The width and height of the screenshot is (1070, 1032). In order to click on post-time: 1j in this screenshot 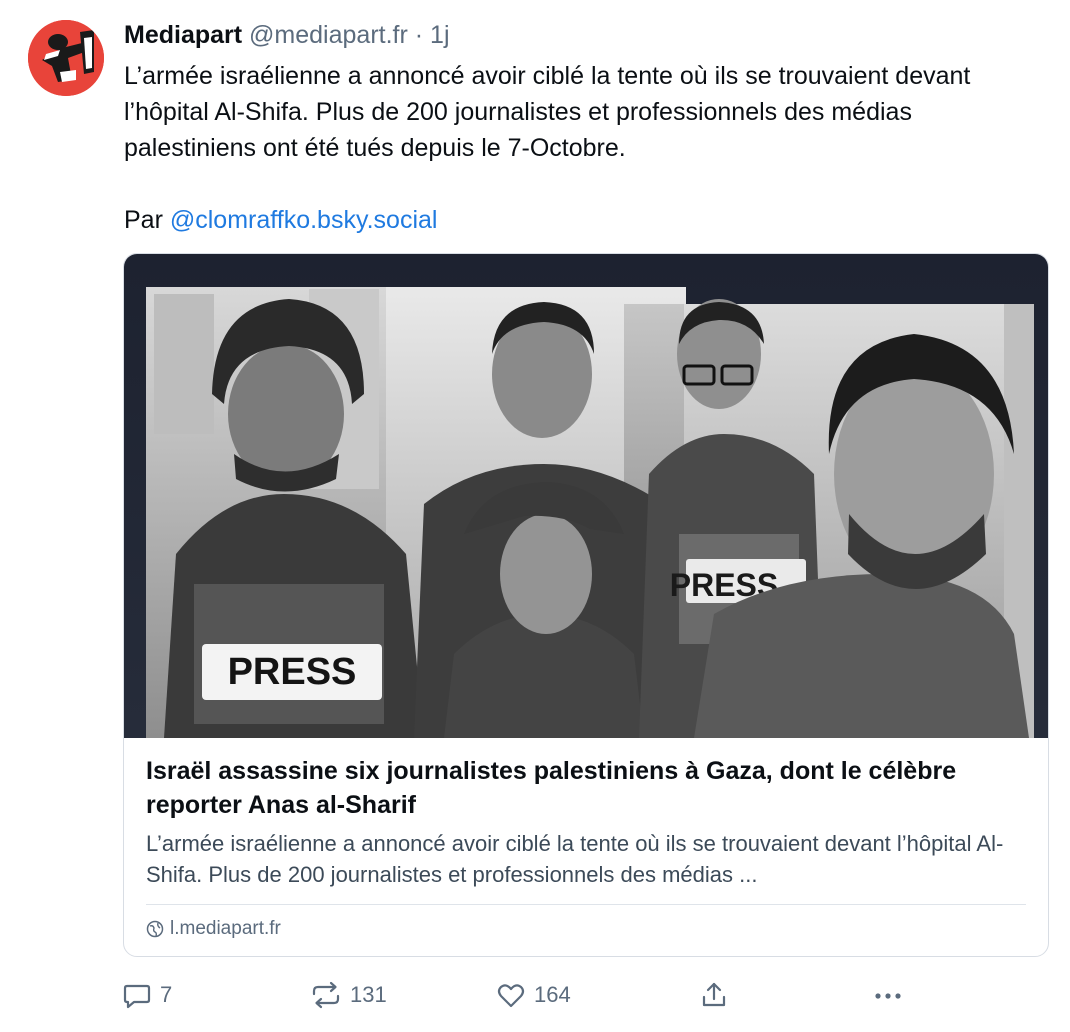, I will do `click(439, 35)`.